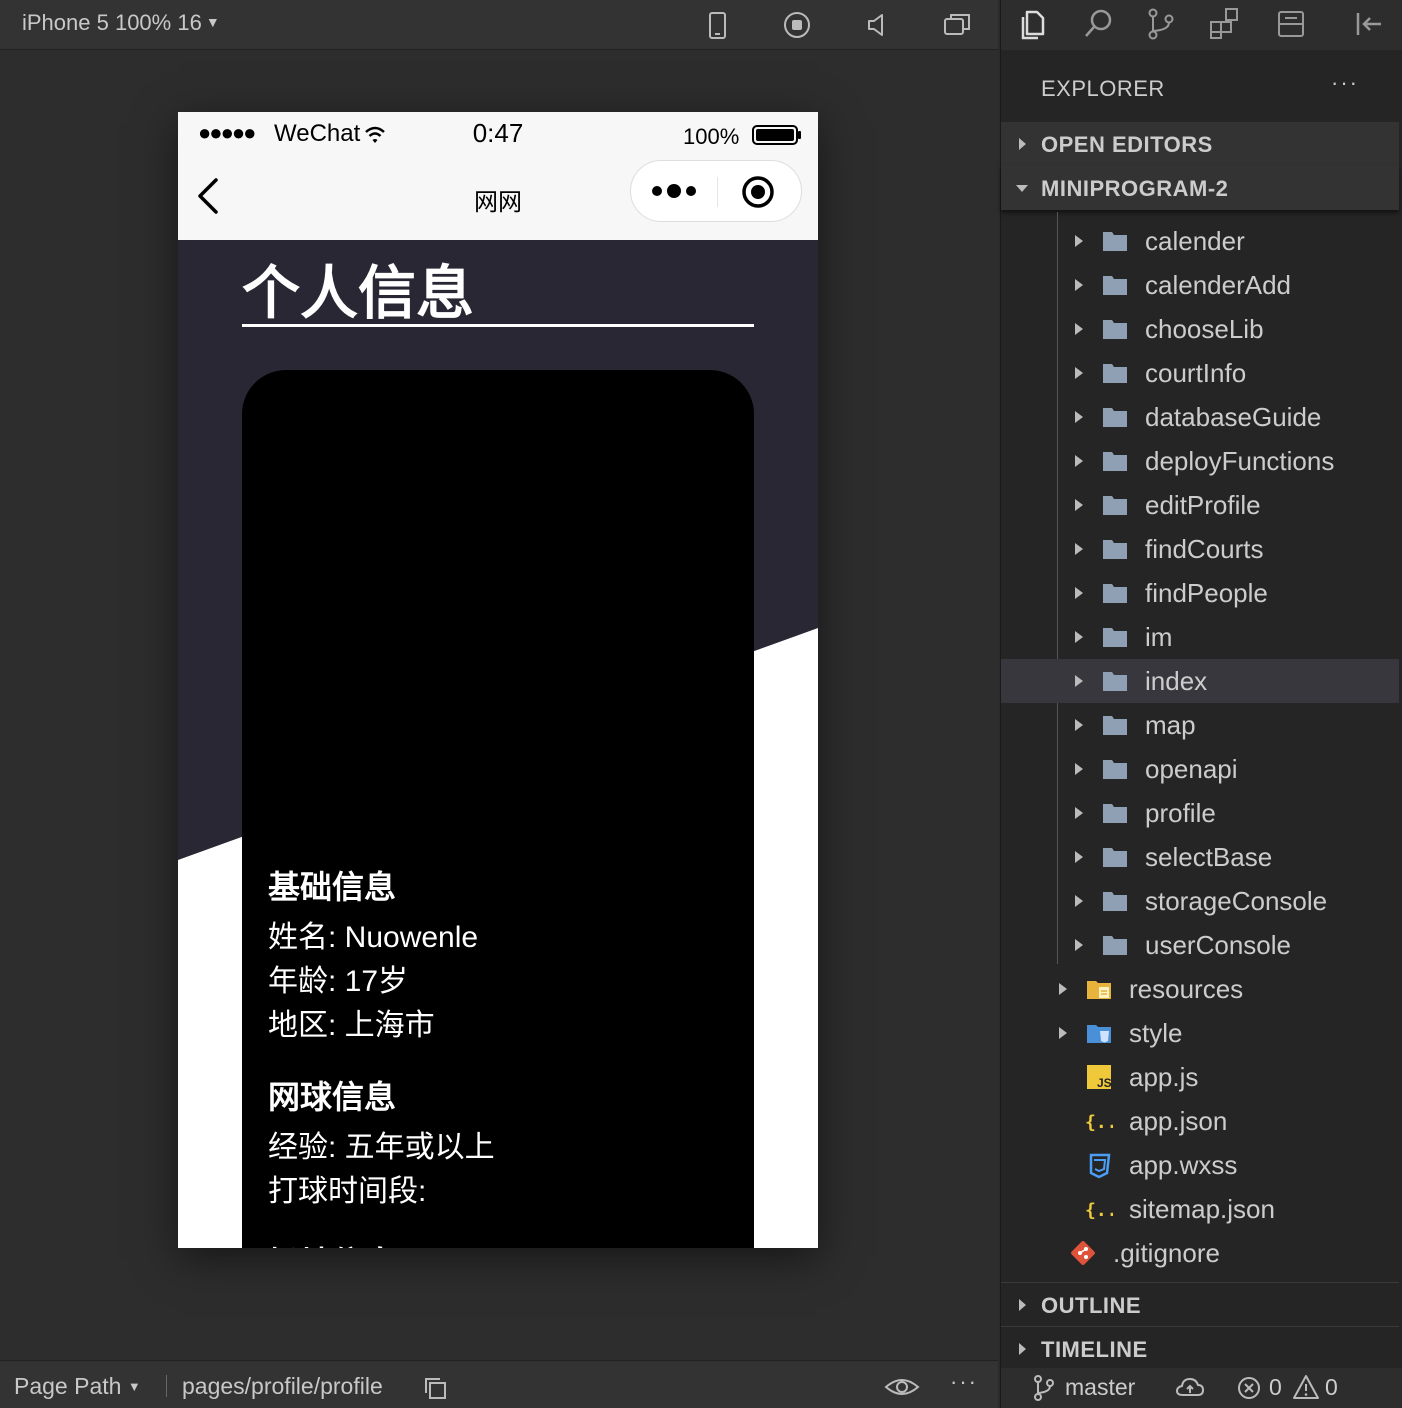 The image size is (1402, 1408). I want to click on css-file-icon, so click(1100, 1166).